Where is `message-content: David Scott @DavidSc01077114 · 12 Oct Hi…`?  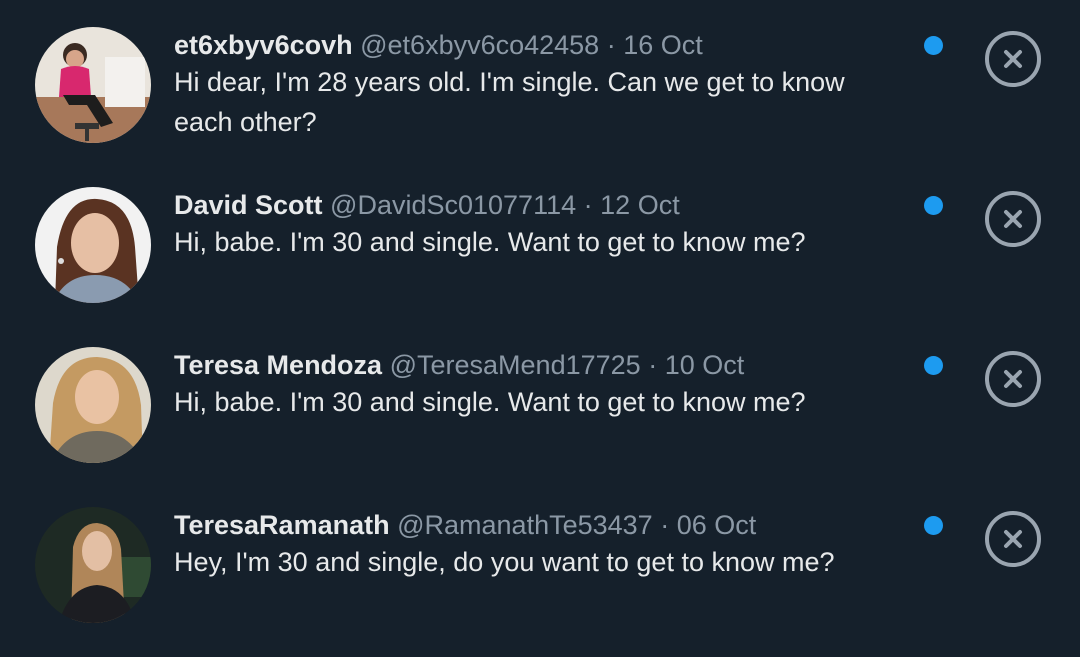 message-content: David Scott @DavidSc01077114 · 12 Oct Hi… is located at coordinates (539, 225).